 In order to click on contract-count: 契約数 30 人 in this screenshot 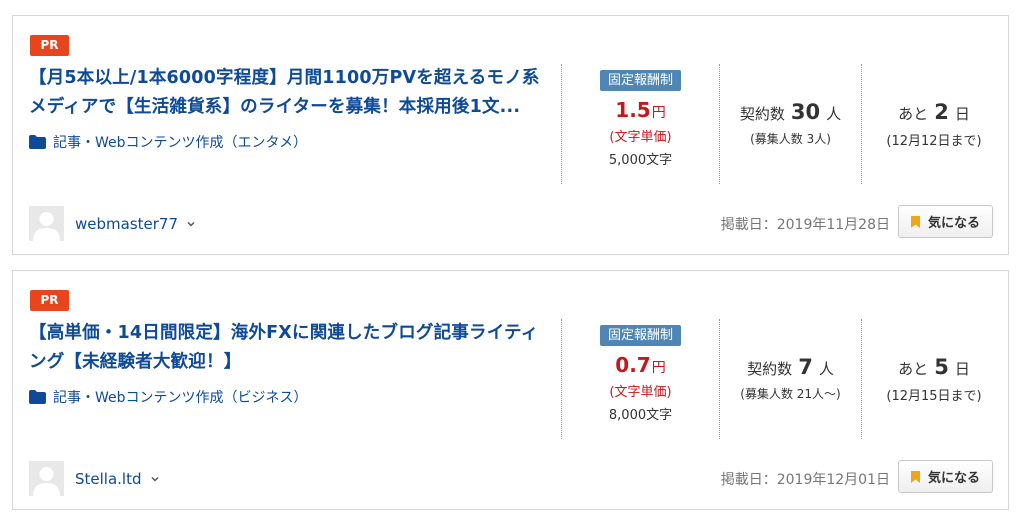, I will do `click(790, 112)`.